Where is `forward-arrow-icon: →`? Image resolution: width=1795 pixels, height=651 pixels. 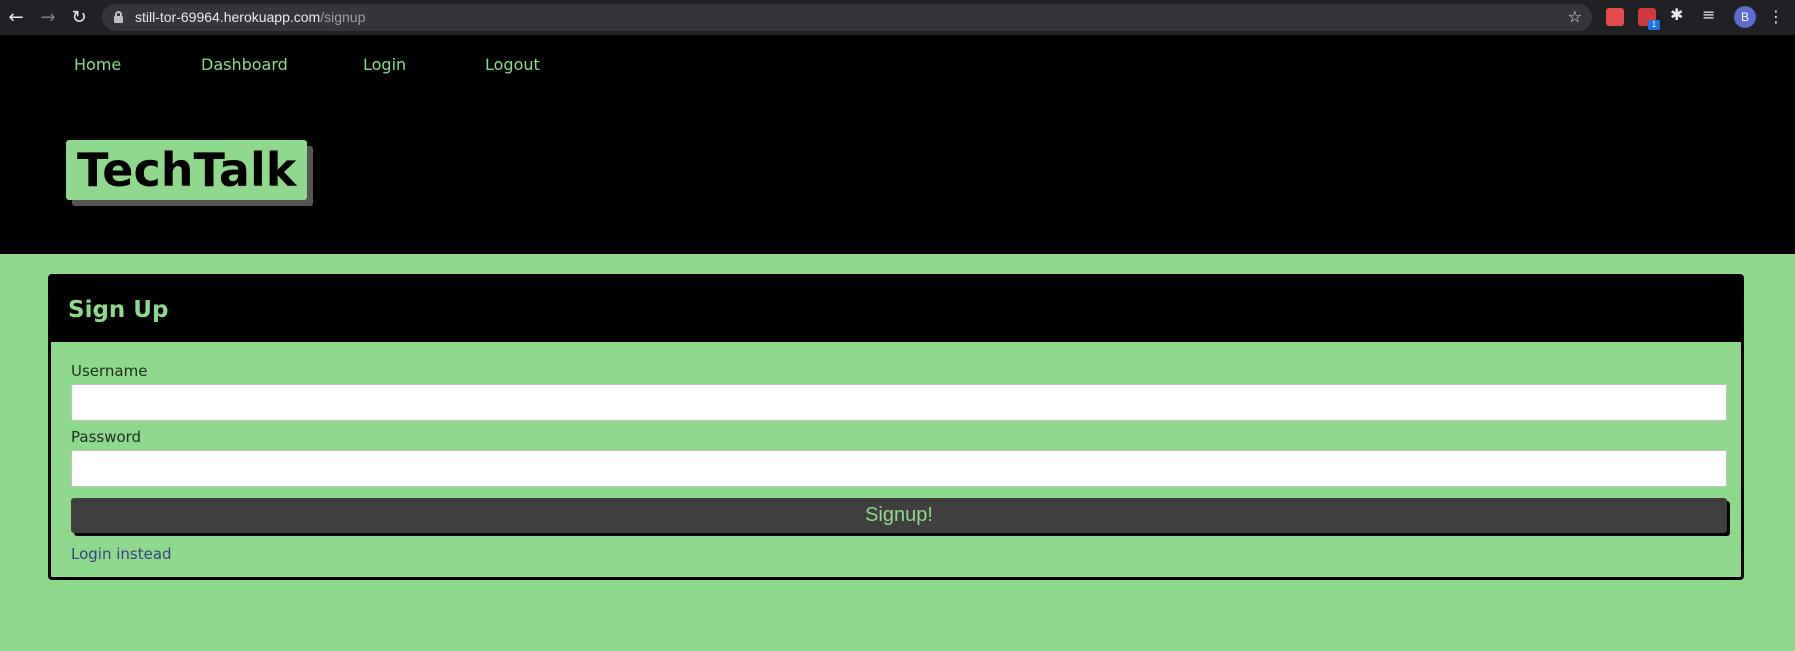
forward-arrow-icon: → is located at coordinates (48, 18).